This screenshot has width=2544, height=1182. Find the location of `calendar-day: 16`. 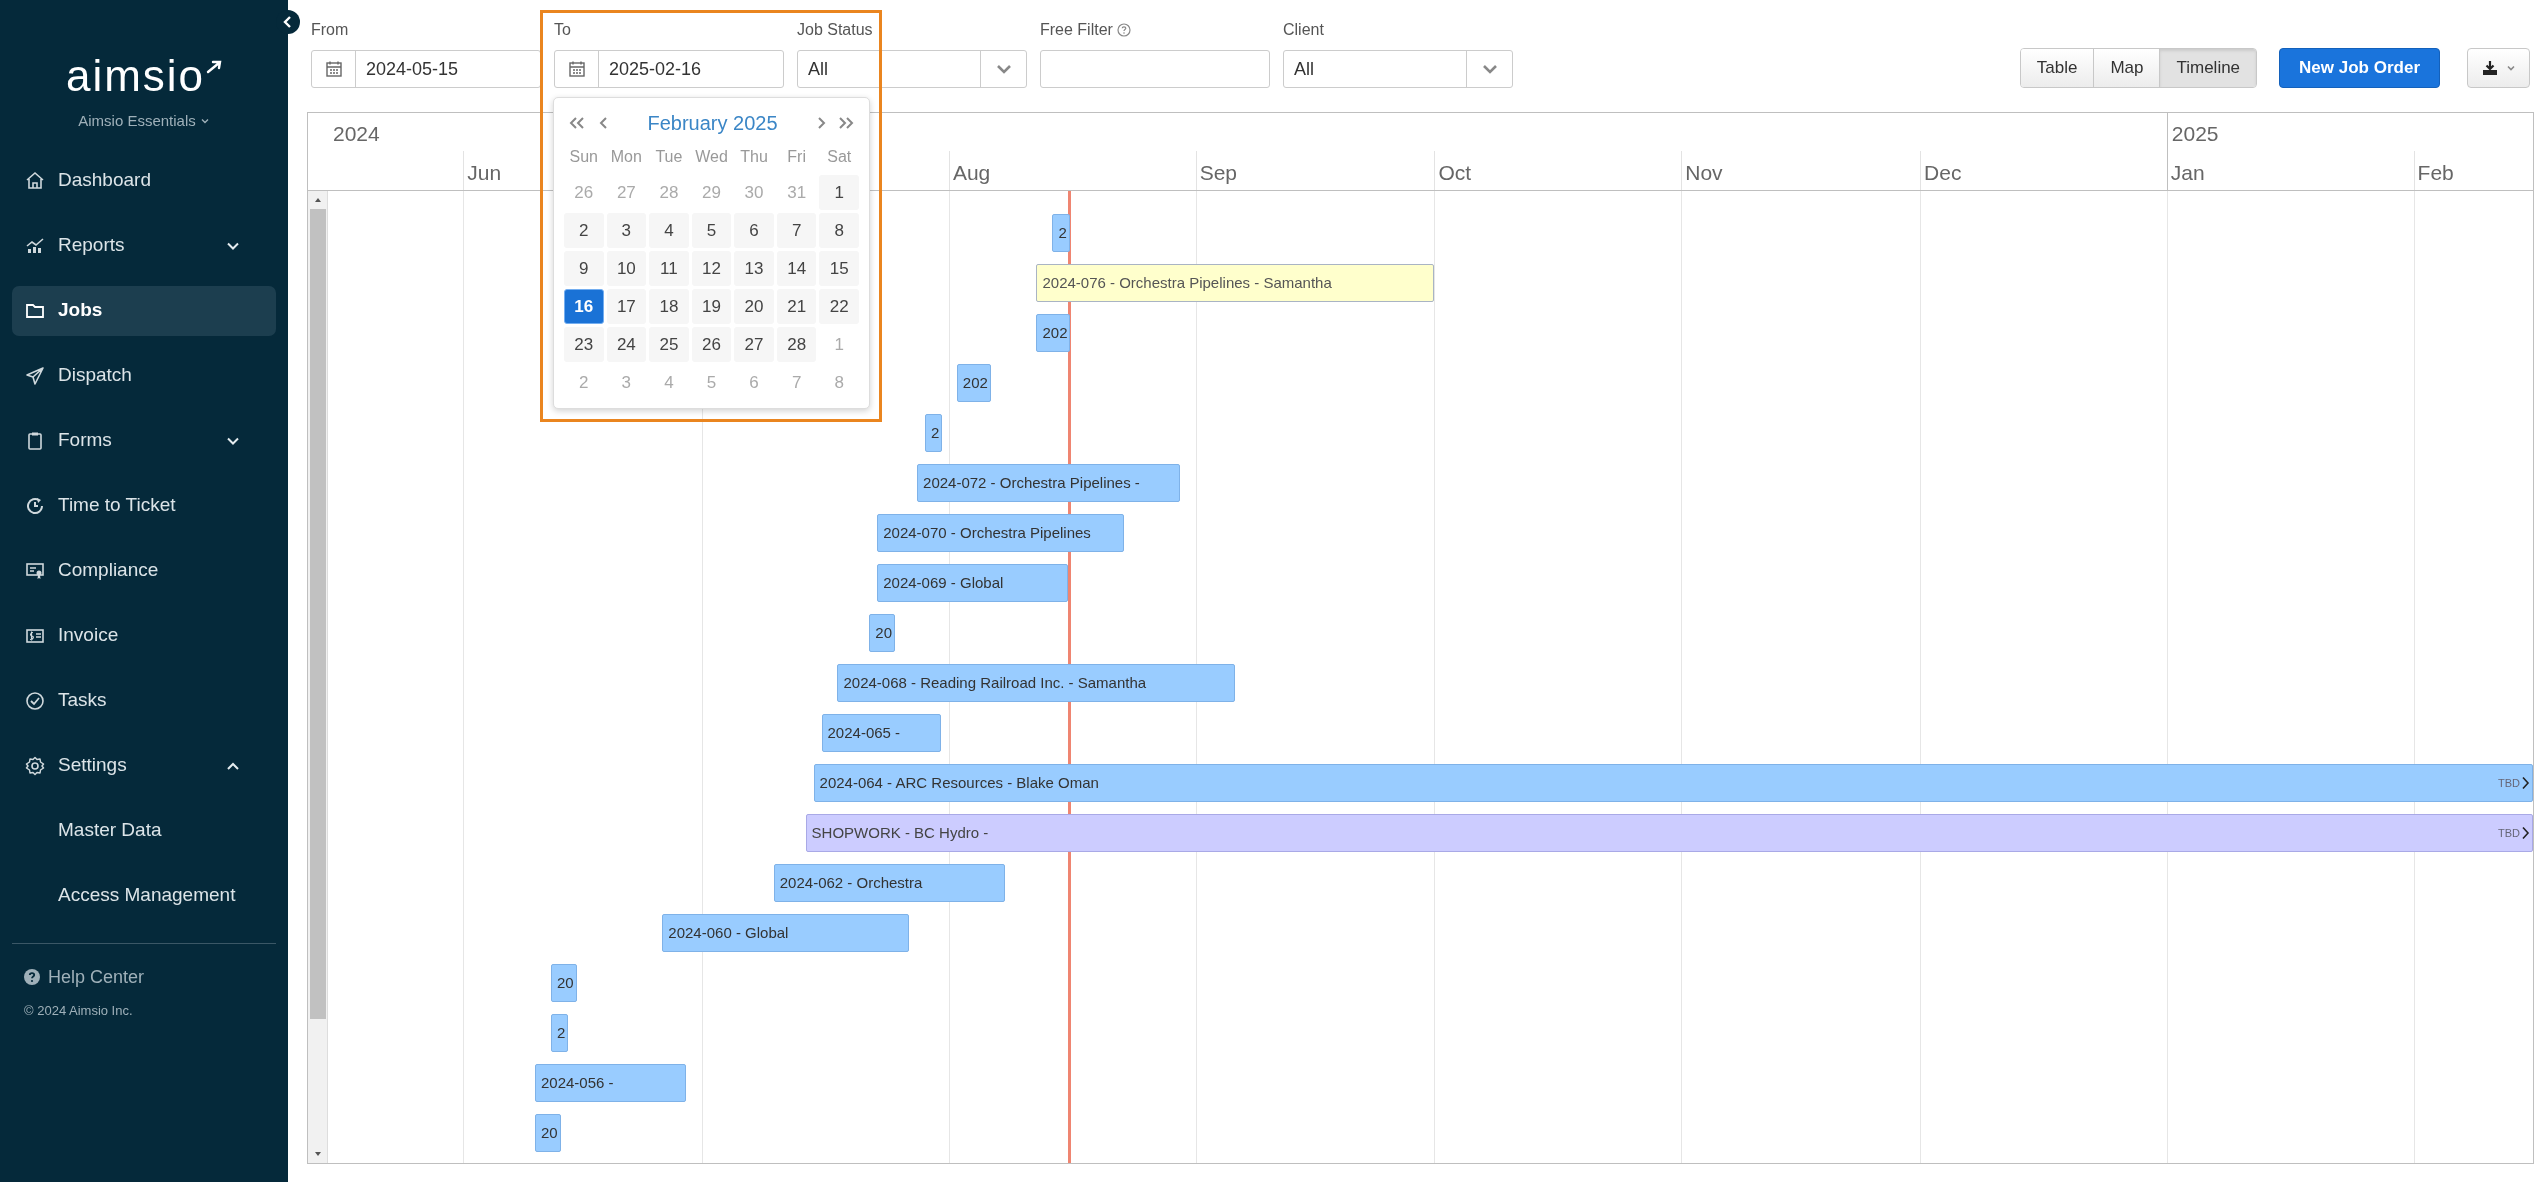

calendar-day: 16 is located at coordinates (584, 306).